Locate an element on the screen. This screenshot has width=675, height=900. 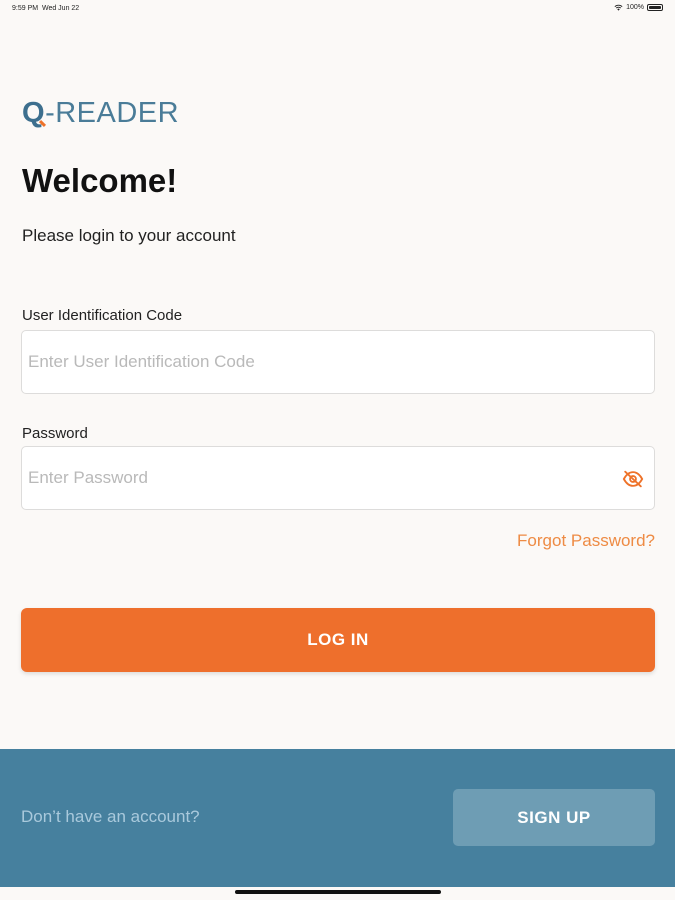
password-label: Password is located at coordinates (55, 433).